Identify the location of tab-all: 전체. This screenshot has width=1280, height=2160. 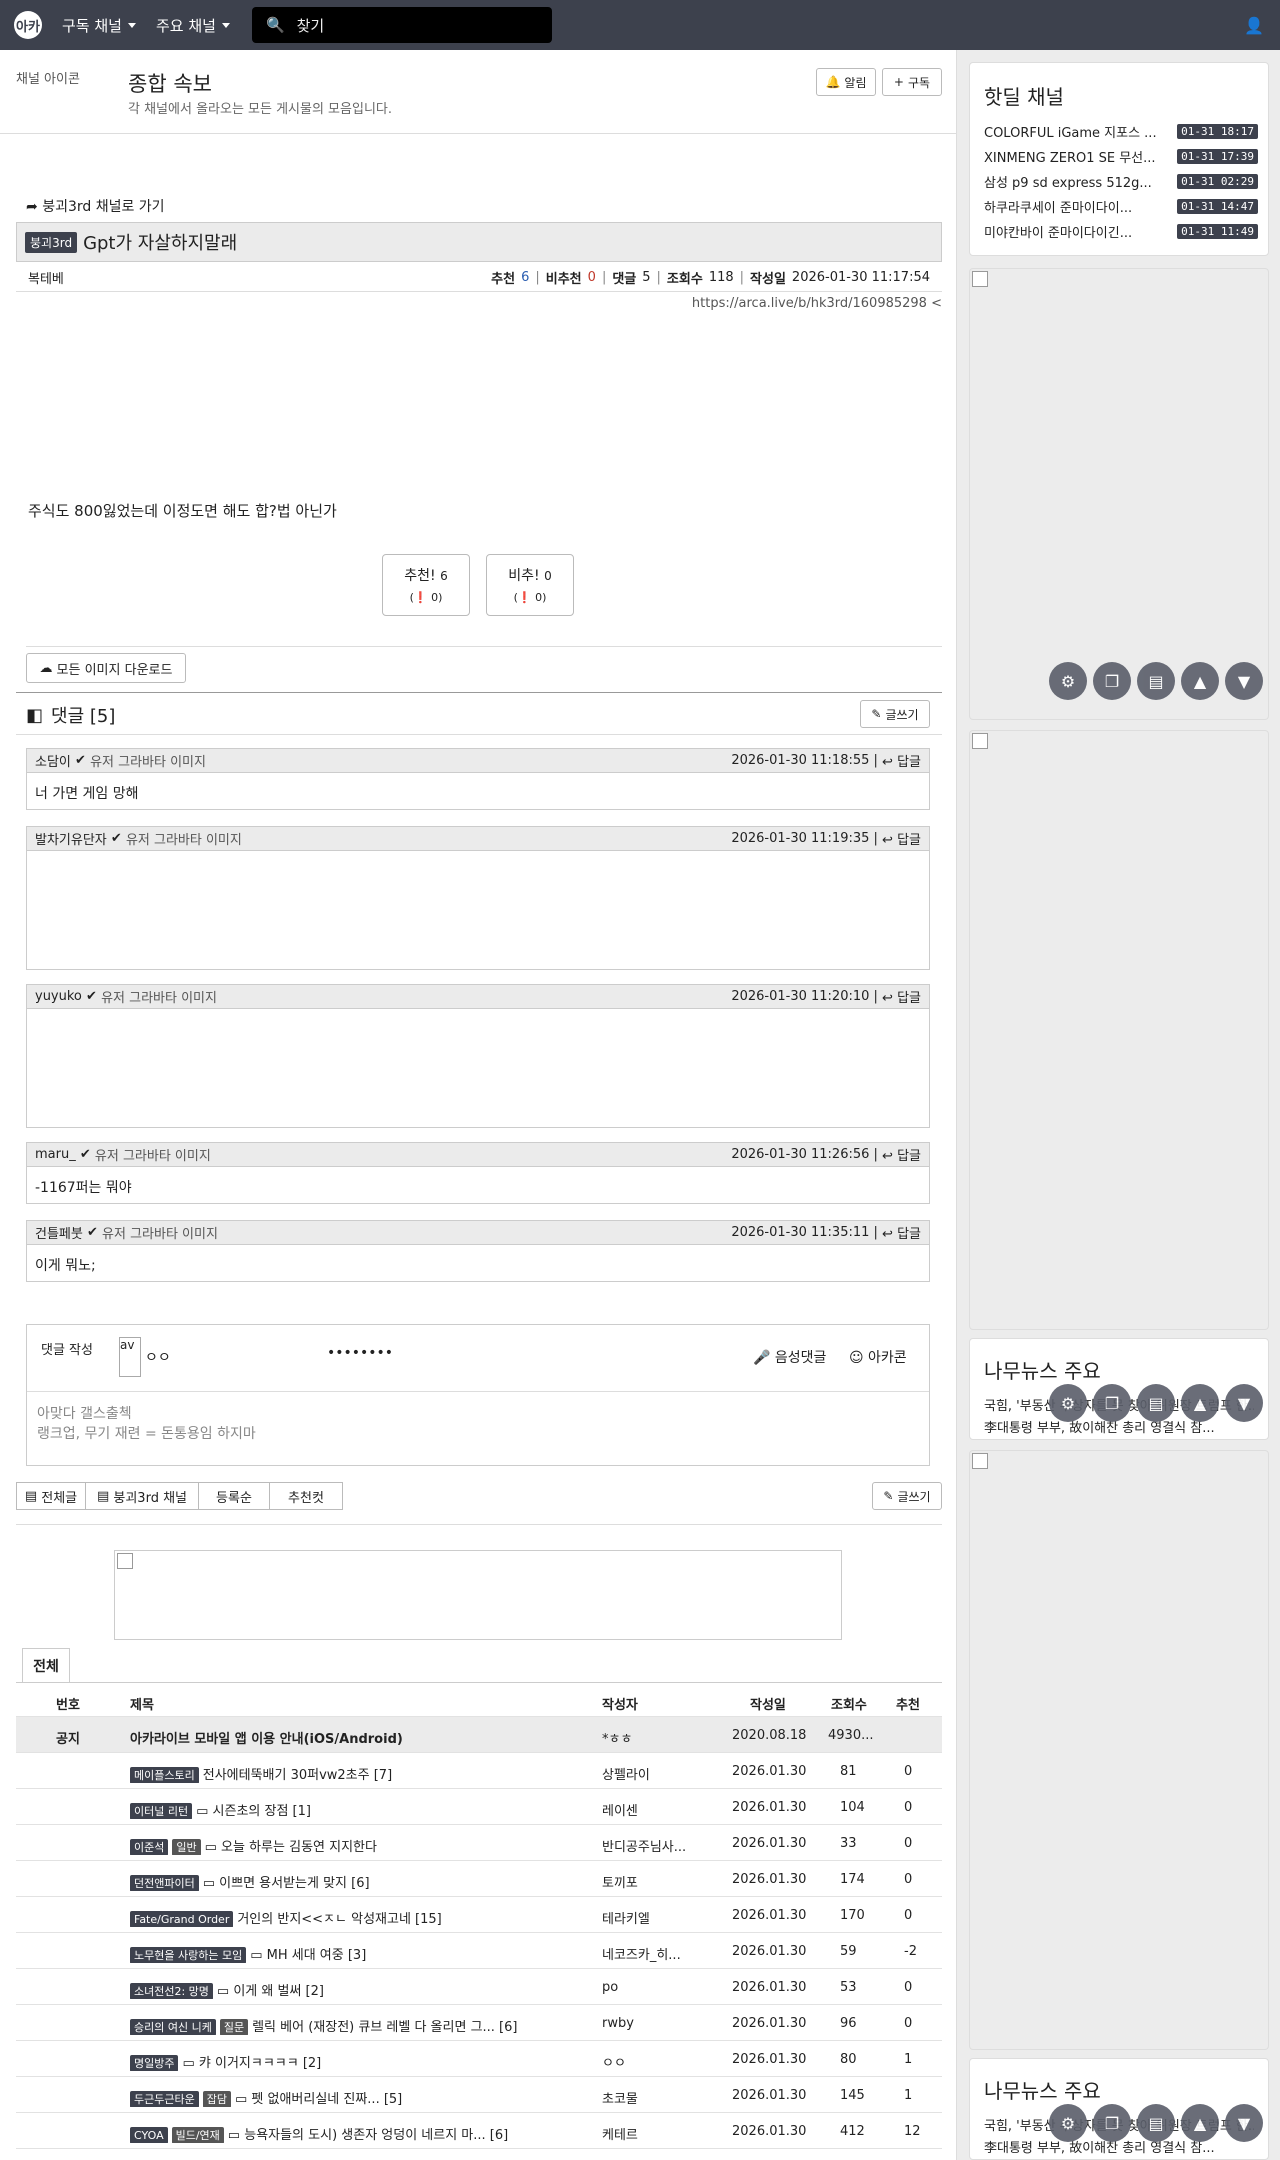
(46, 1665).